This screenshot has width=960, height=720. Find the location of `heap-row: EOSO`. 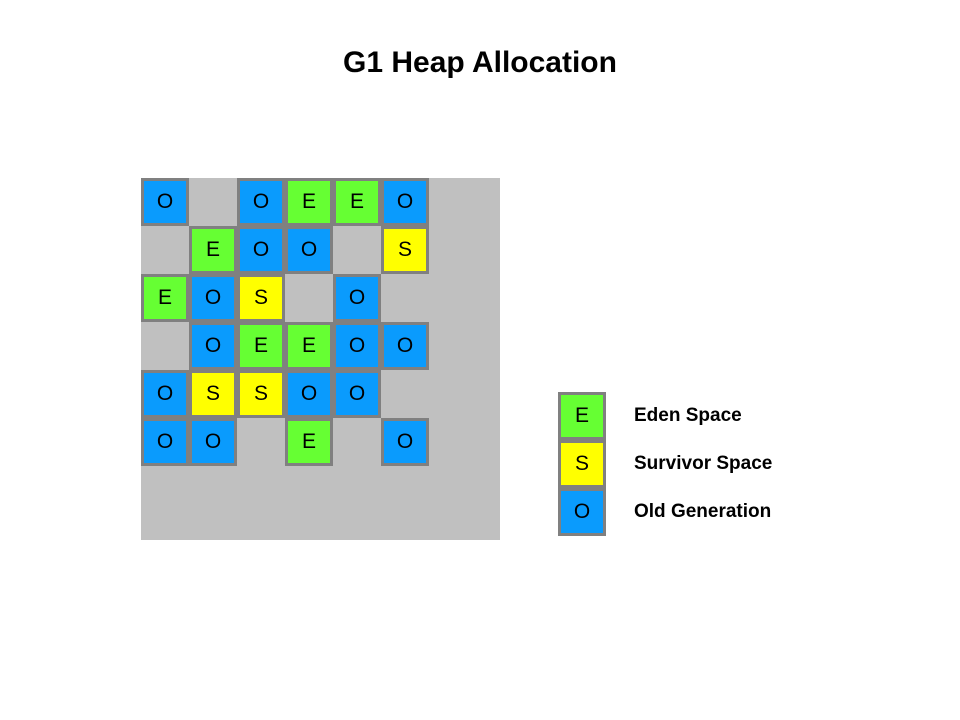

heap-row: EOSO is located at coordinates (320, 298).